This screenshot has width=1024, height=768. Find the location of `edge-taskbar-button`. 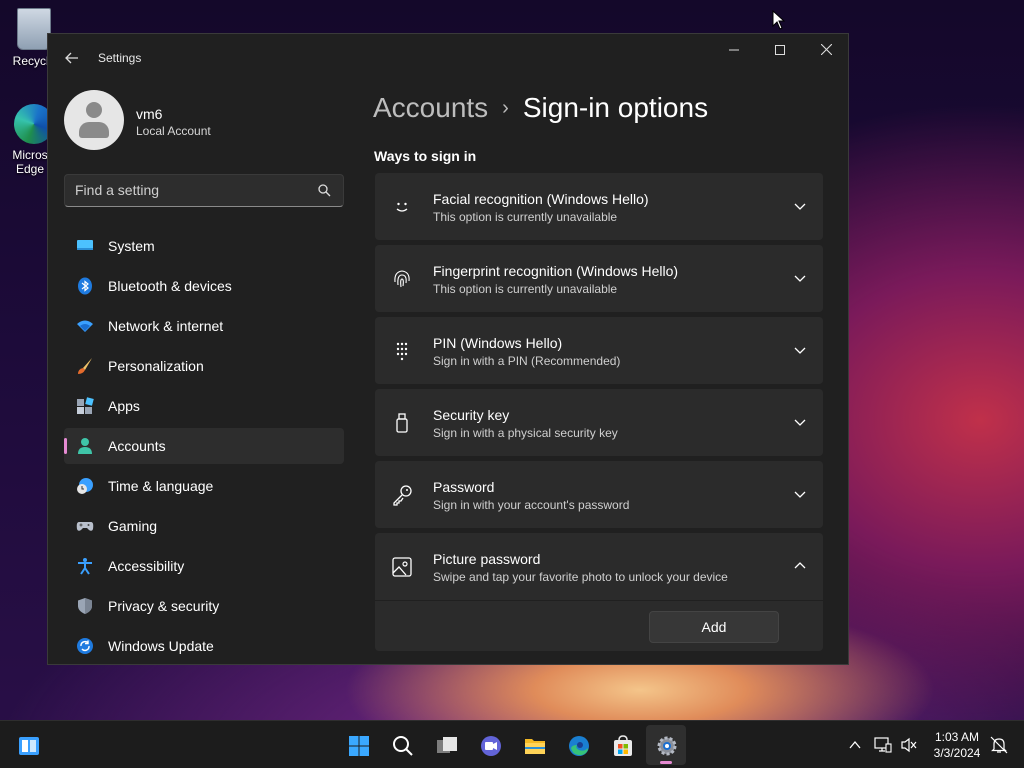

edge-taskbar-button is located at coordinates (578, 745).